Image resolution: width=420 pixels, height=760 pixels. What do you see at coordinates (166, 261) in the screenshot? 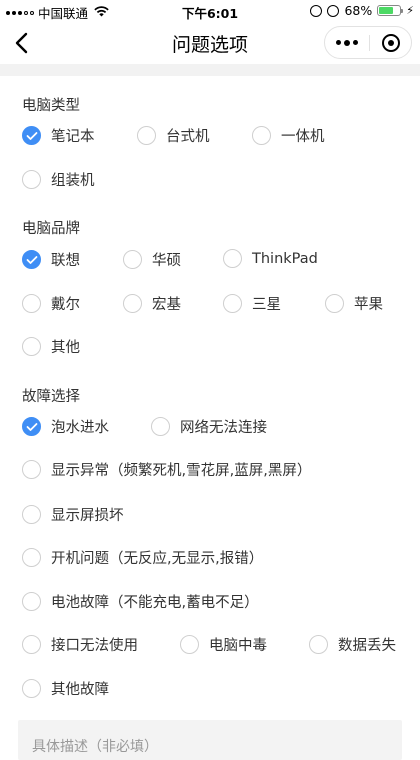
I see `option-label: 华硕` at bounding box center [166, 261].